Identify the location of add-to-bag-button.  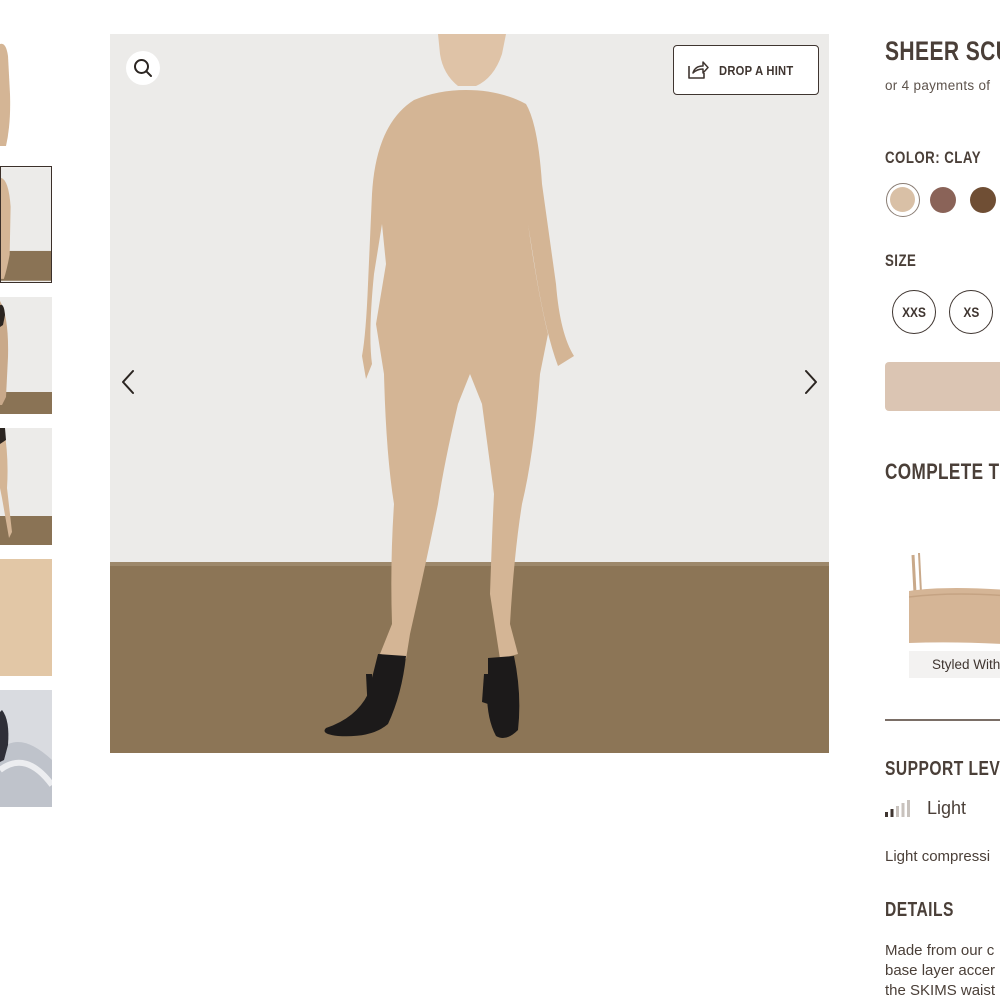
(942, 386).